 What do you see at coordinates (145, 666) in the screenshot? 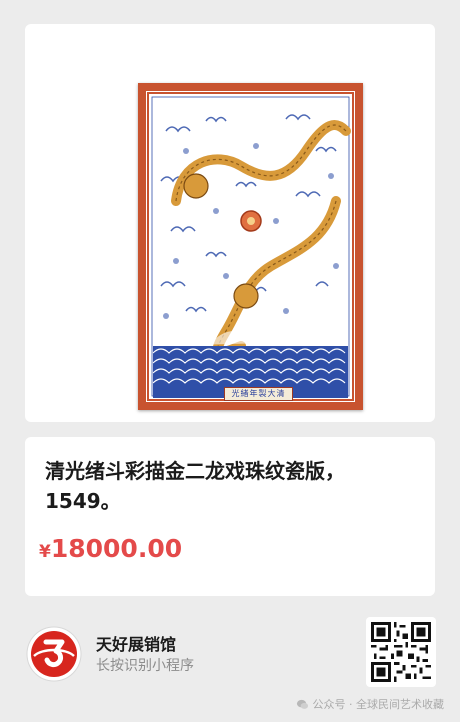
I see `scan-hint: 长按识别小程序` at bounding box center [145, 666].